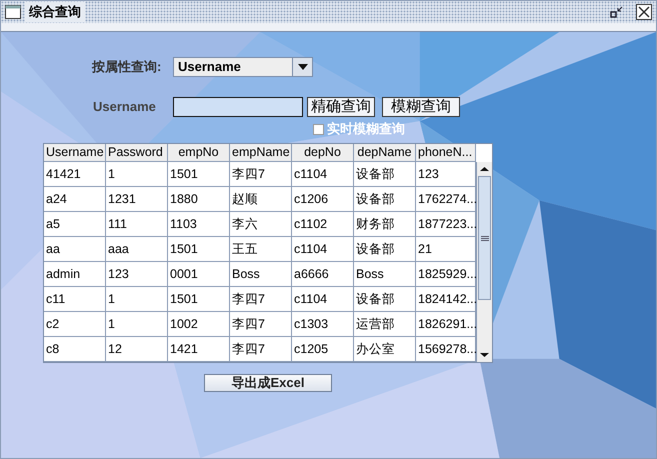 Image resolution: width=657 pixels, height=459 pixels. I want to click on scrollbar, so click(484, 262).